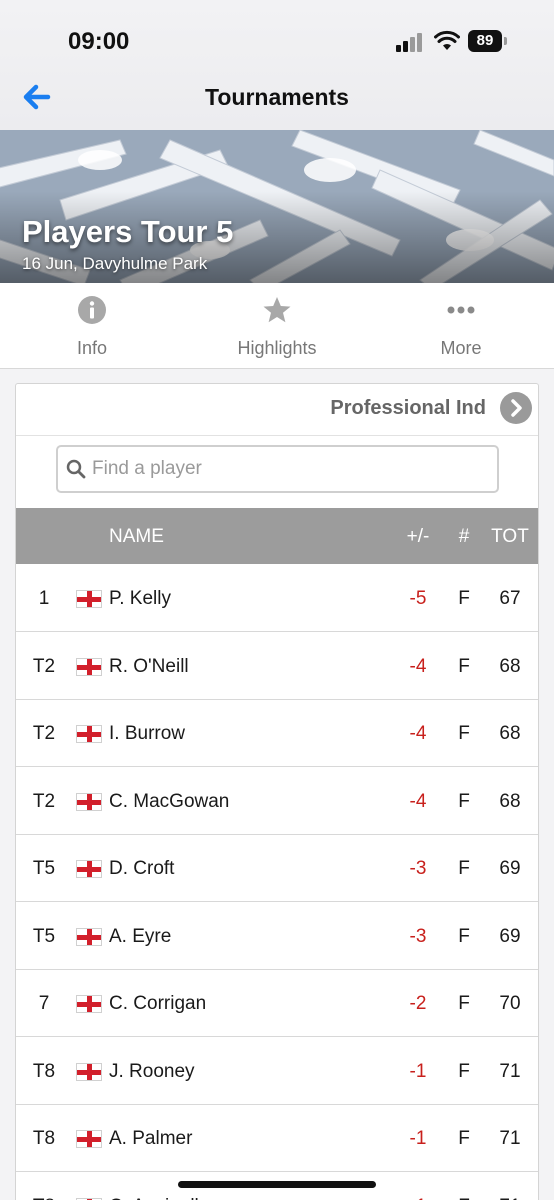 The image size is (554, 1200). What do you see at coordinates (510, 1003) in the screenshot?
I see `player-total: 70` at bounding box center [510, 1003].